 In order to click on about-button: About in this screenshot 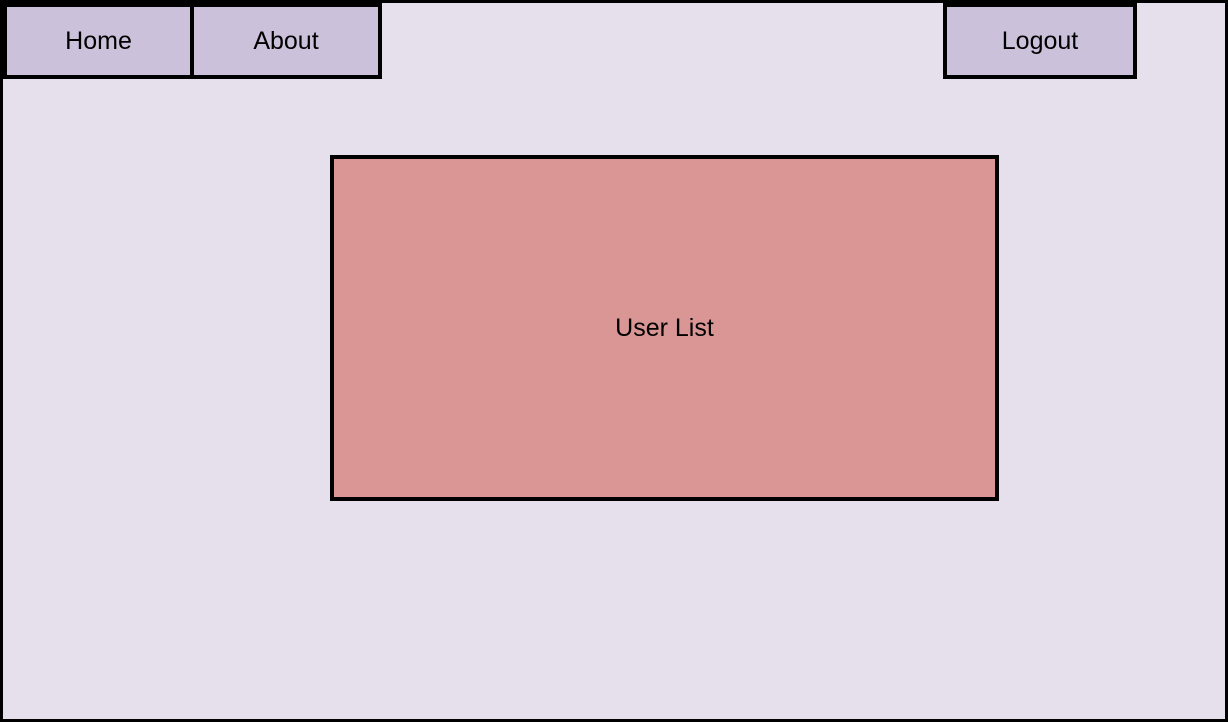, I will do `click(286, 41)`.